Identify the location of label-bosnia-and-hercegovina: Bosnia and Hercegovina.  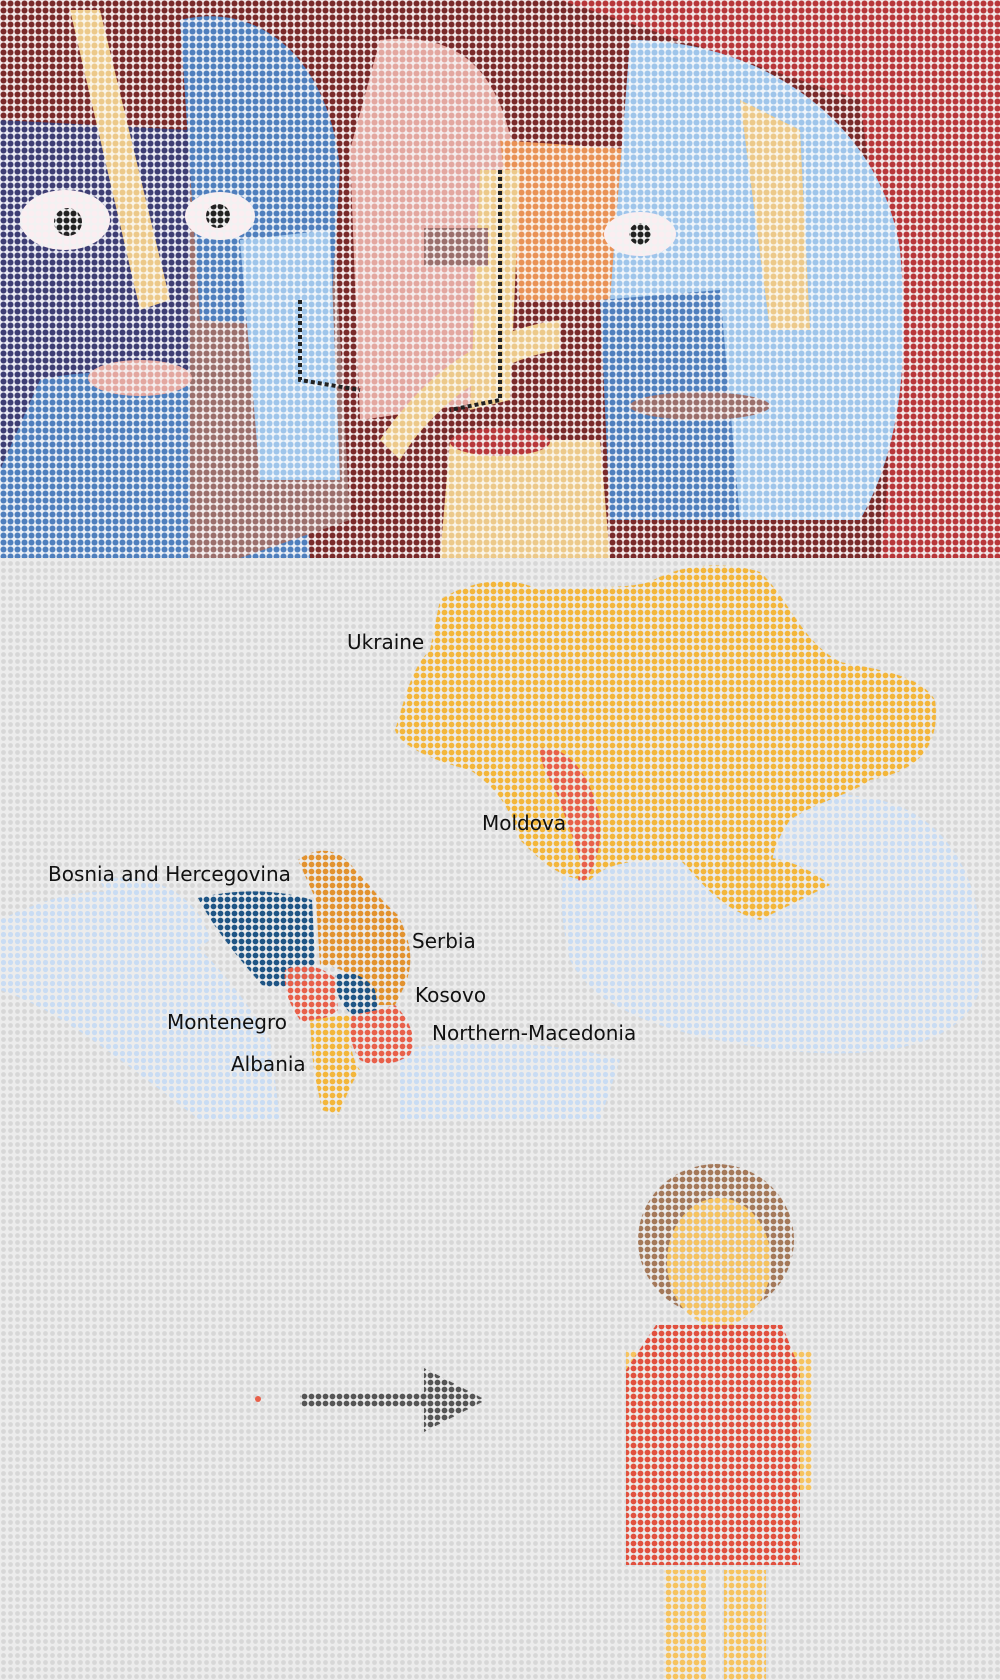
(169, 874).